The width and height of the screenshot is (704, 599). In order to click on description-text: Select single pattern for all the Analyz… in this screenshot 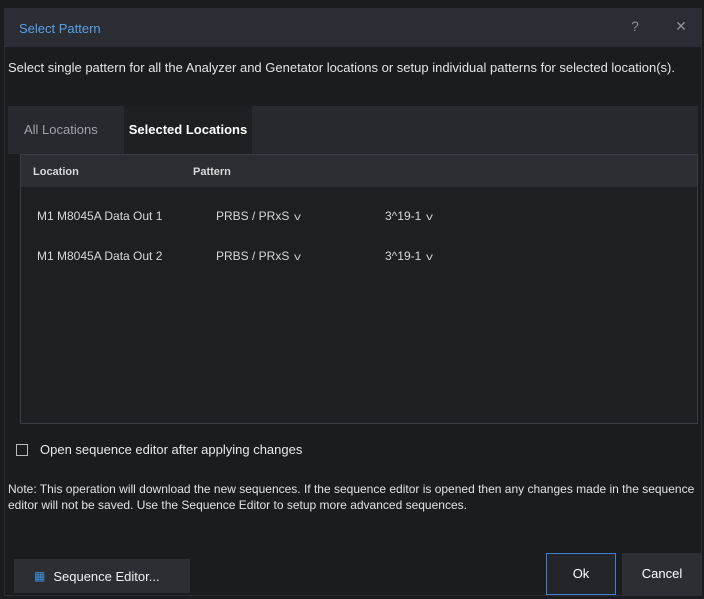, I will do `click(341, 67)`.